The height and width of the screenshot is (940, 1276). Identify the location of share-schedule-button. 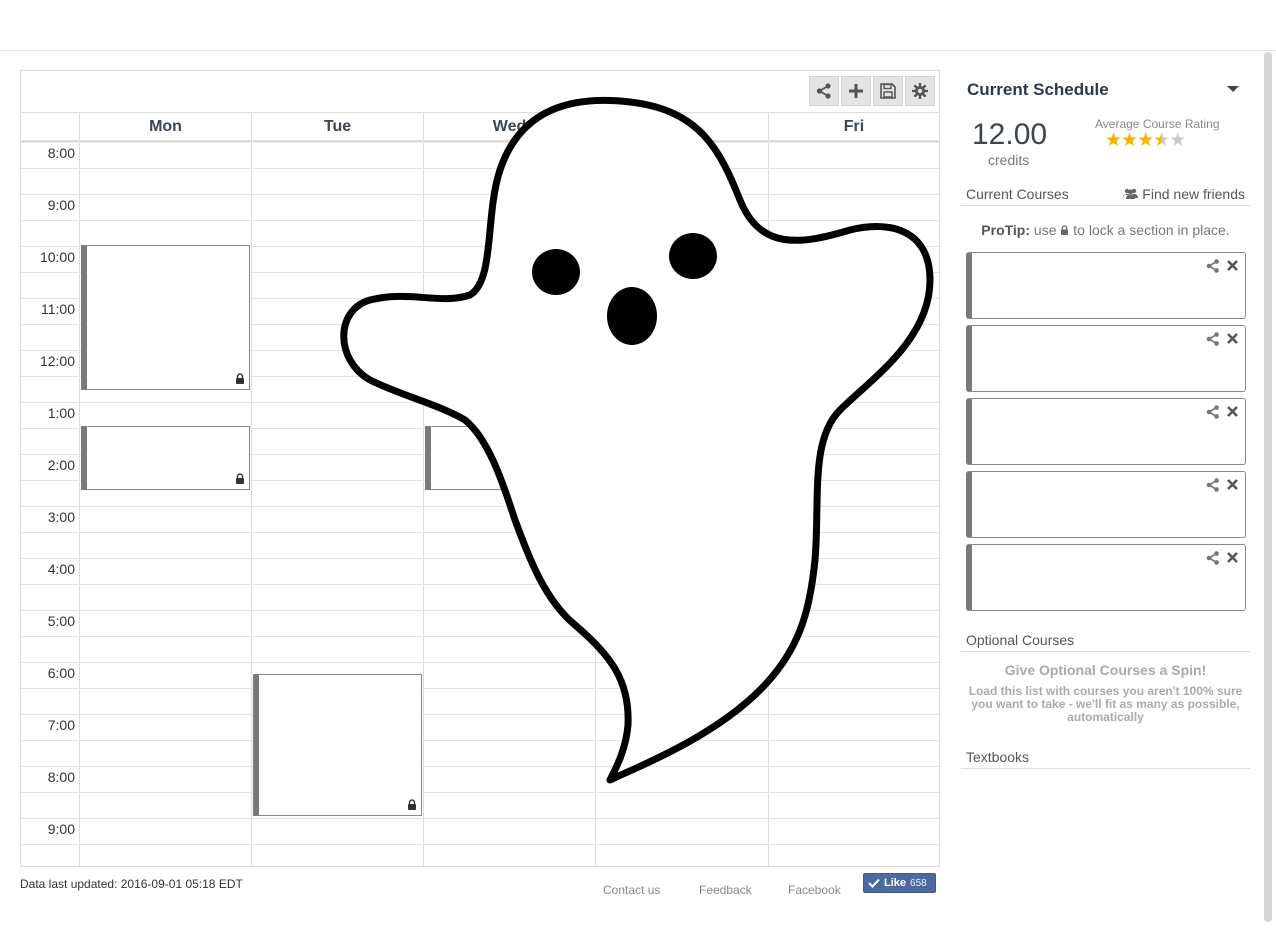
(824, 91).